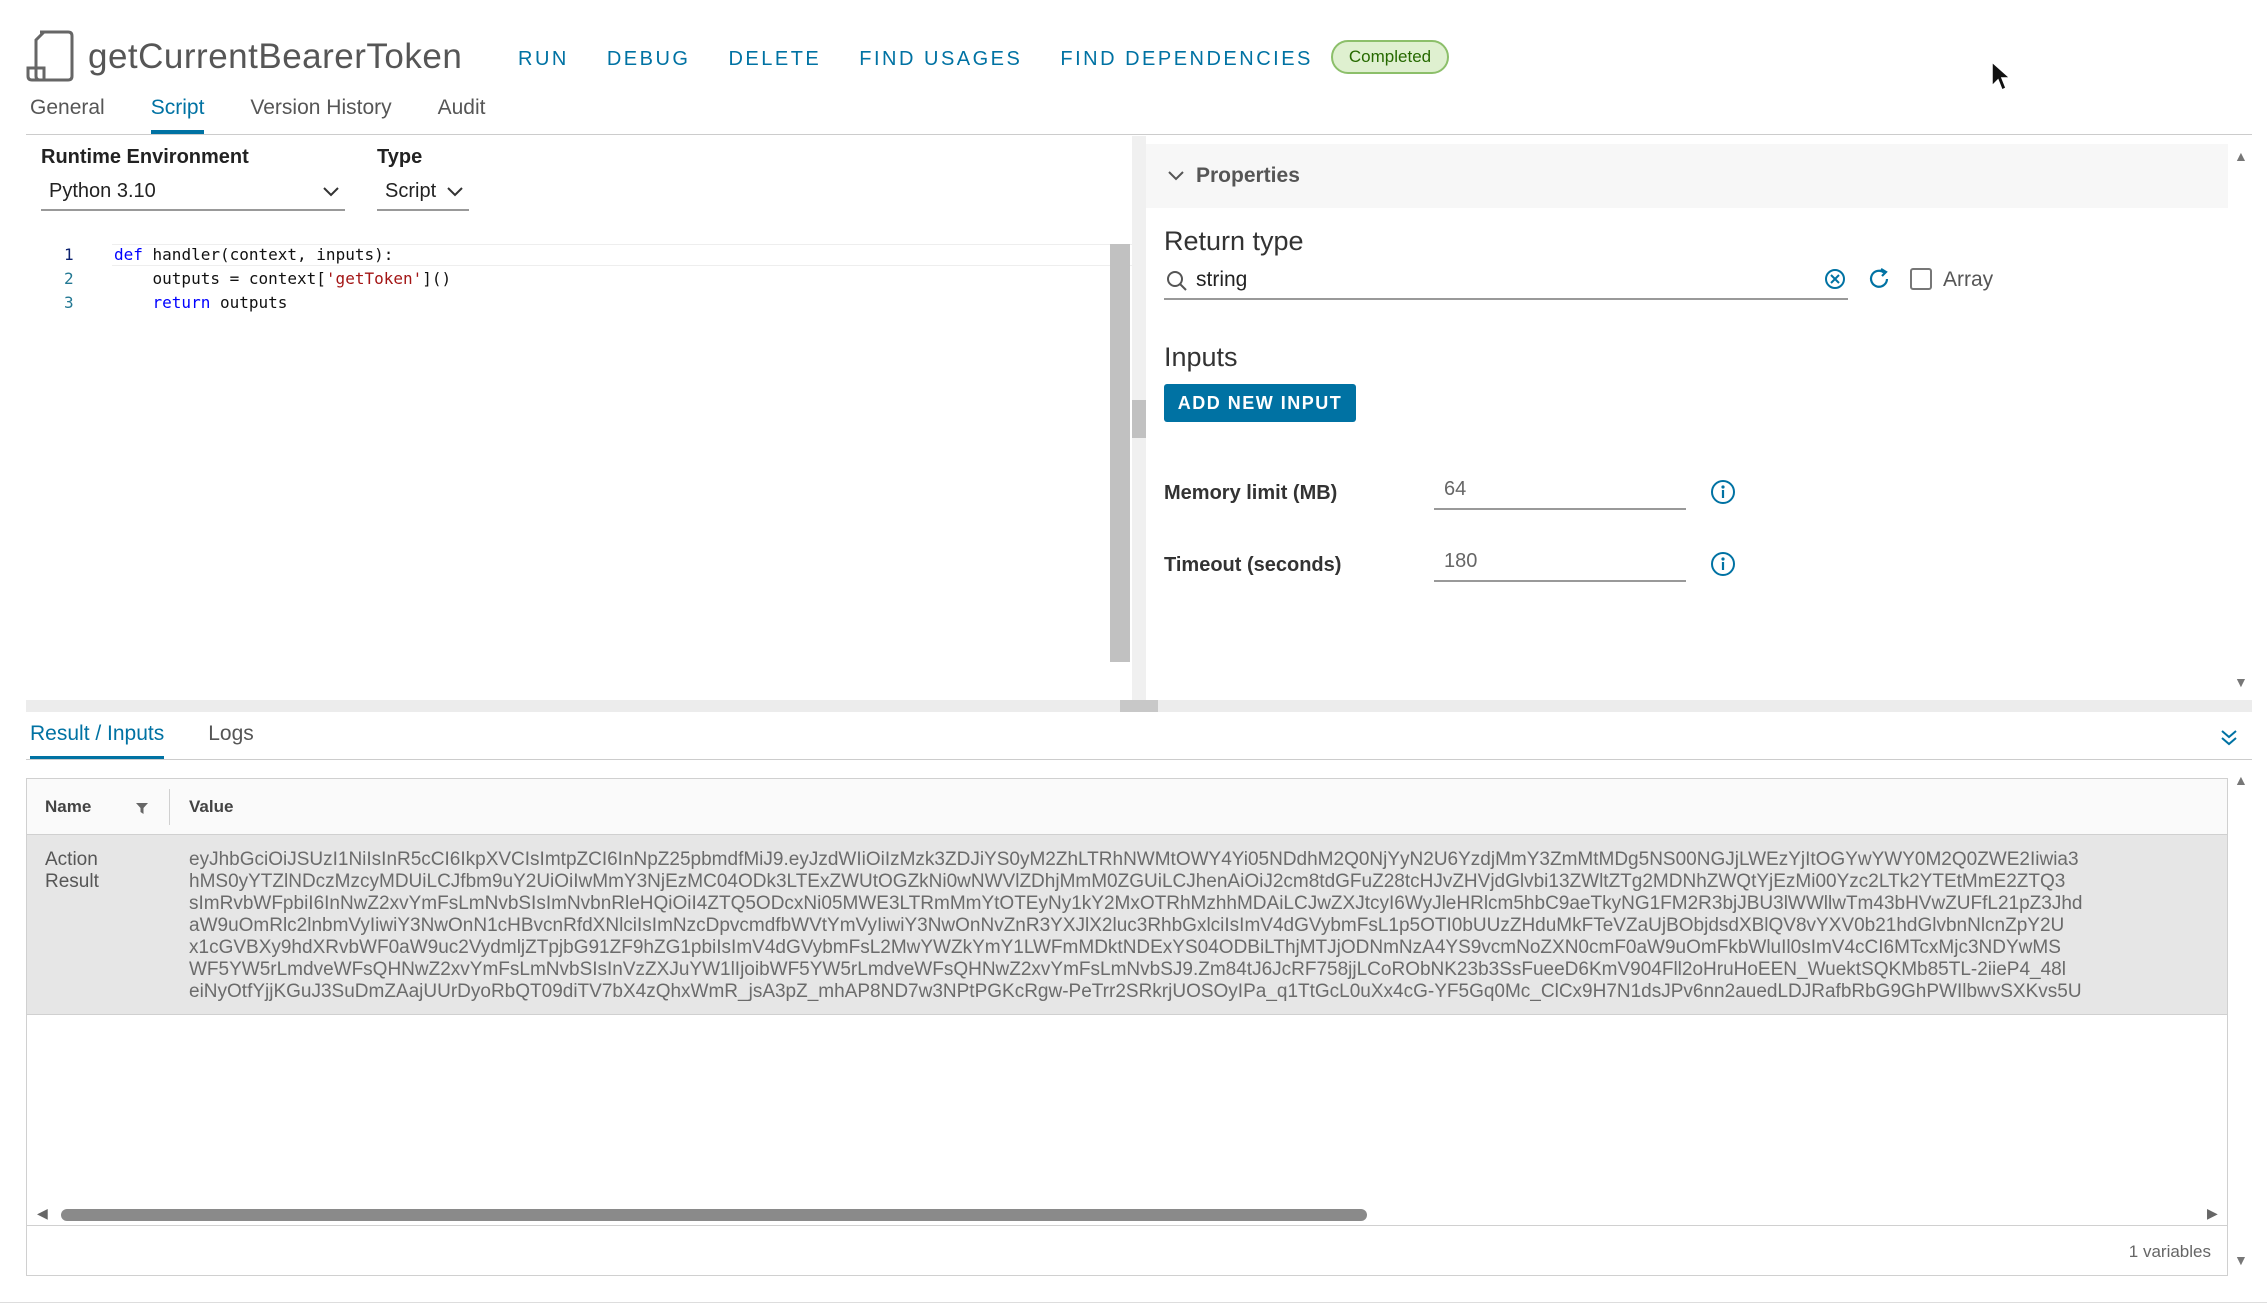 The height and width of the screenshot is (1308, 2267). I want to click on line-number: 3, so click(69, 302).